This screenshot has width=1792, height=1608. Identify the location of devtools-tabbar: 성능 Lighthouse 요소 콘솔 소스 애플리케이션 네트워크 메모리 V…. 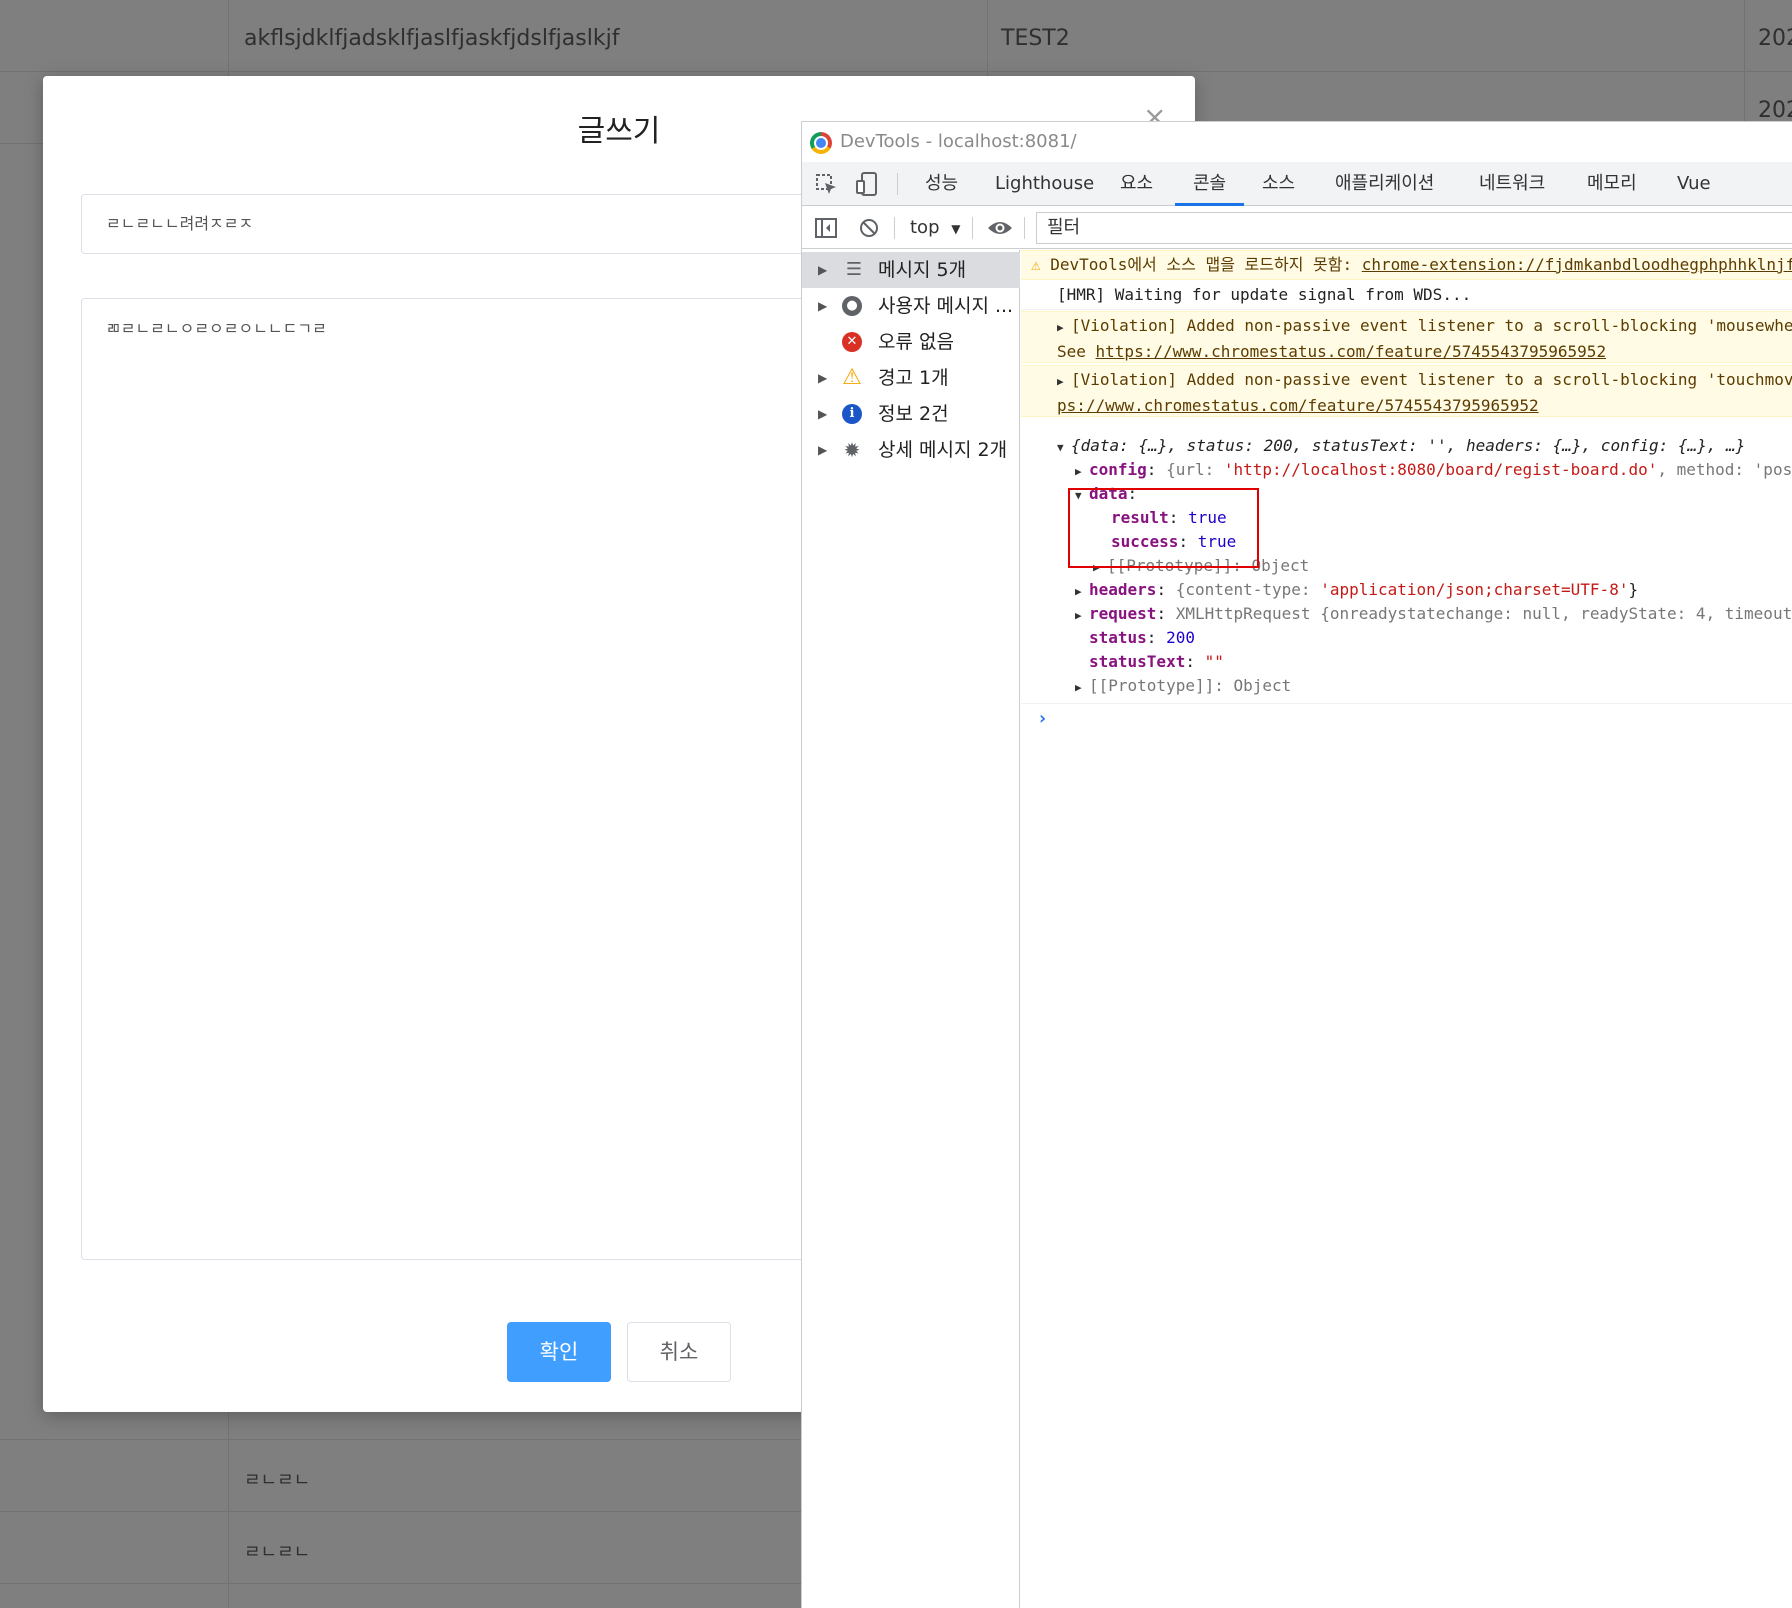
(1297, 184).